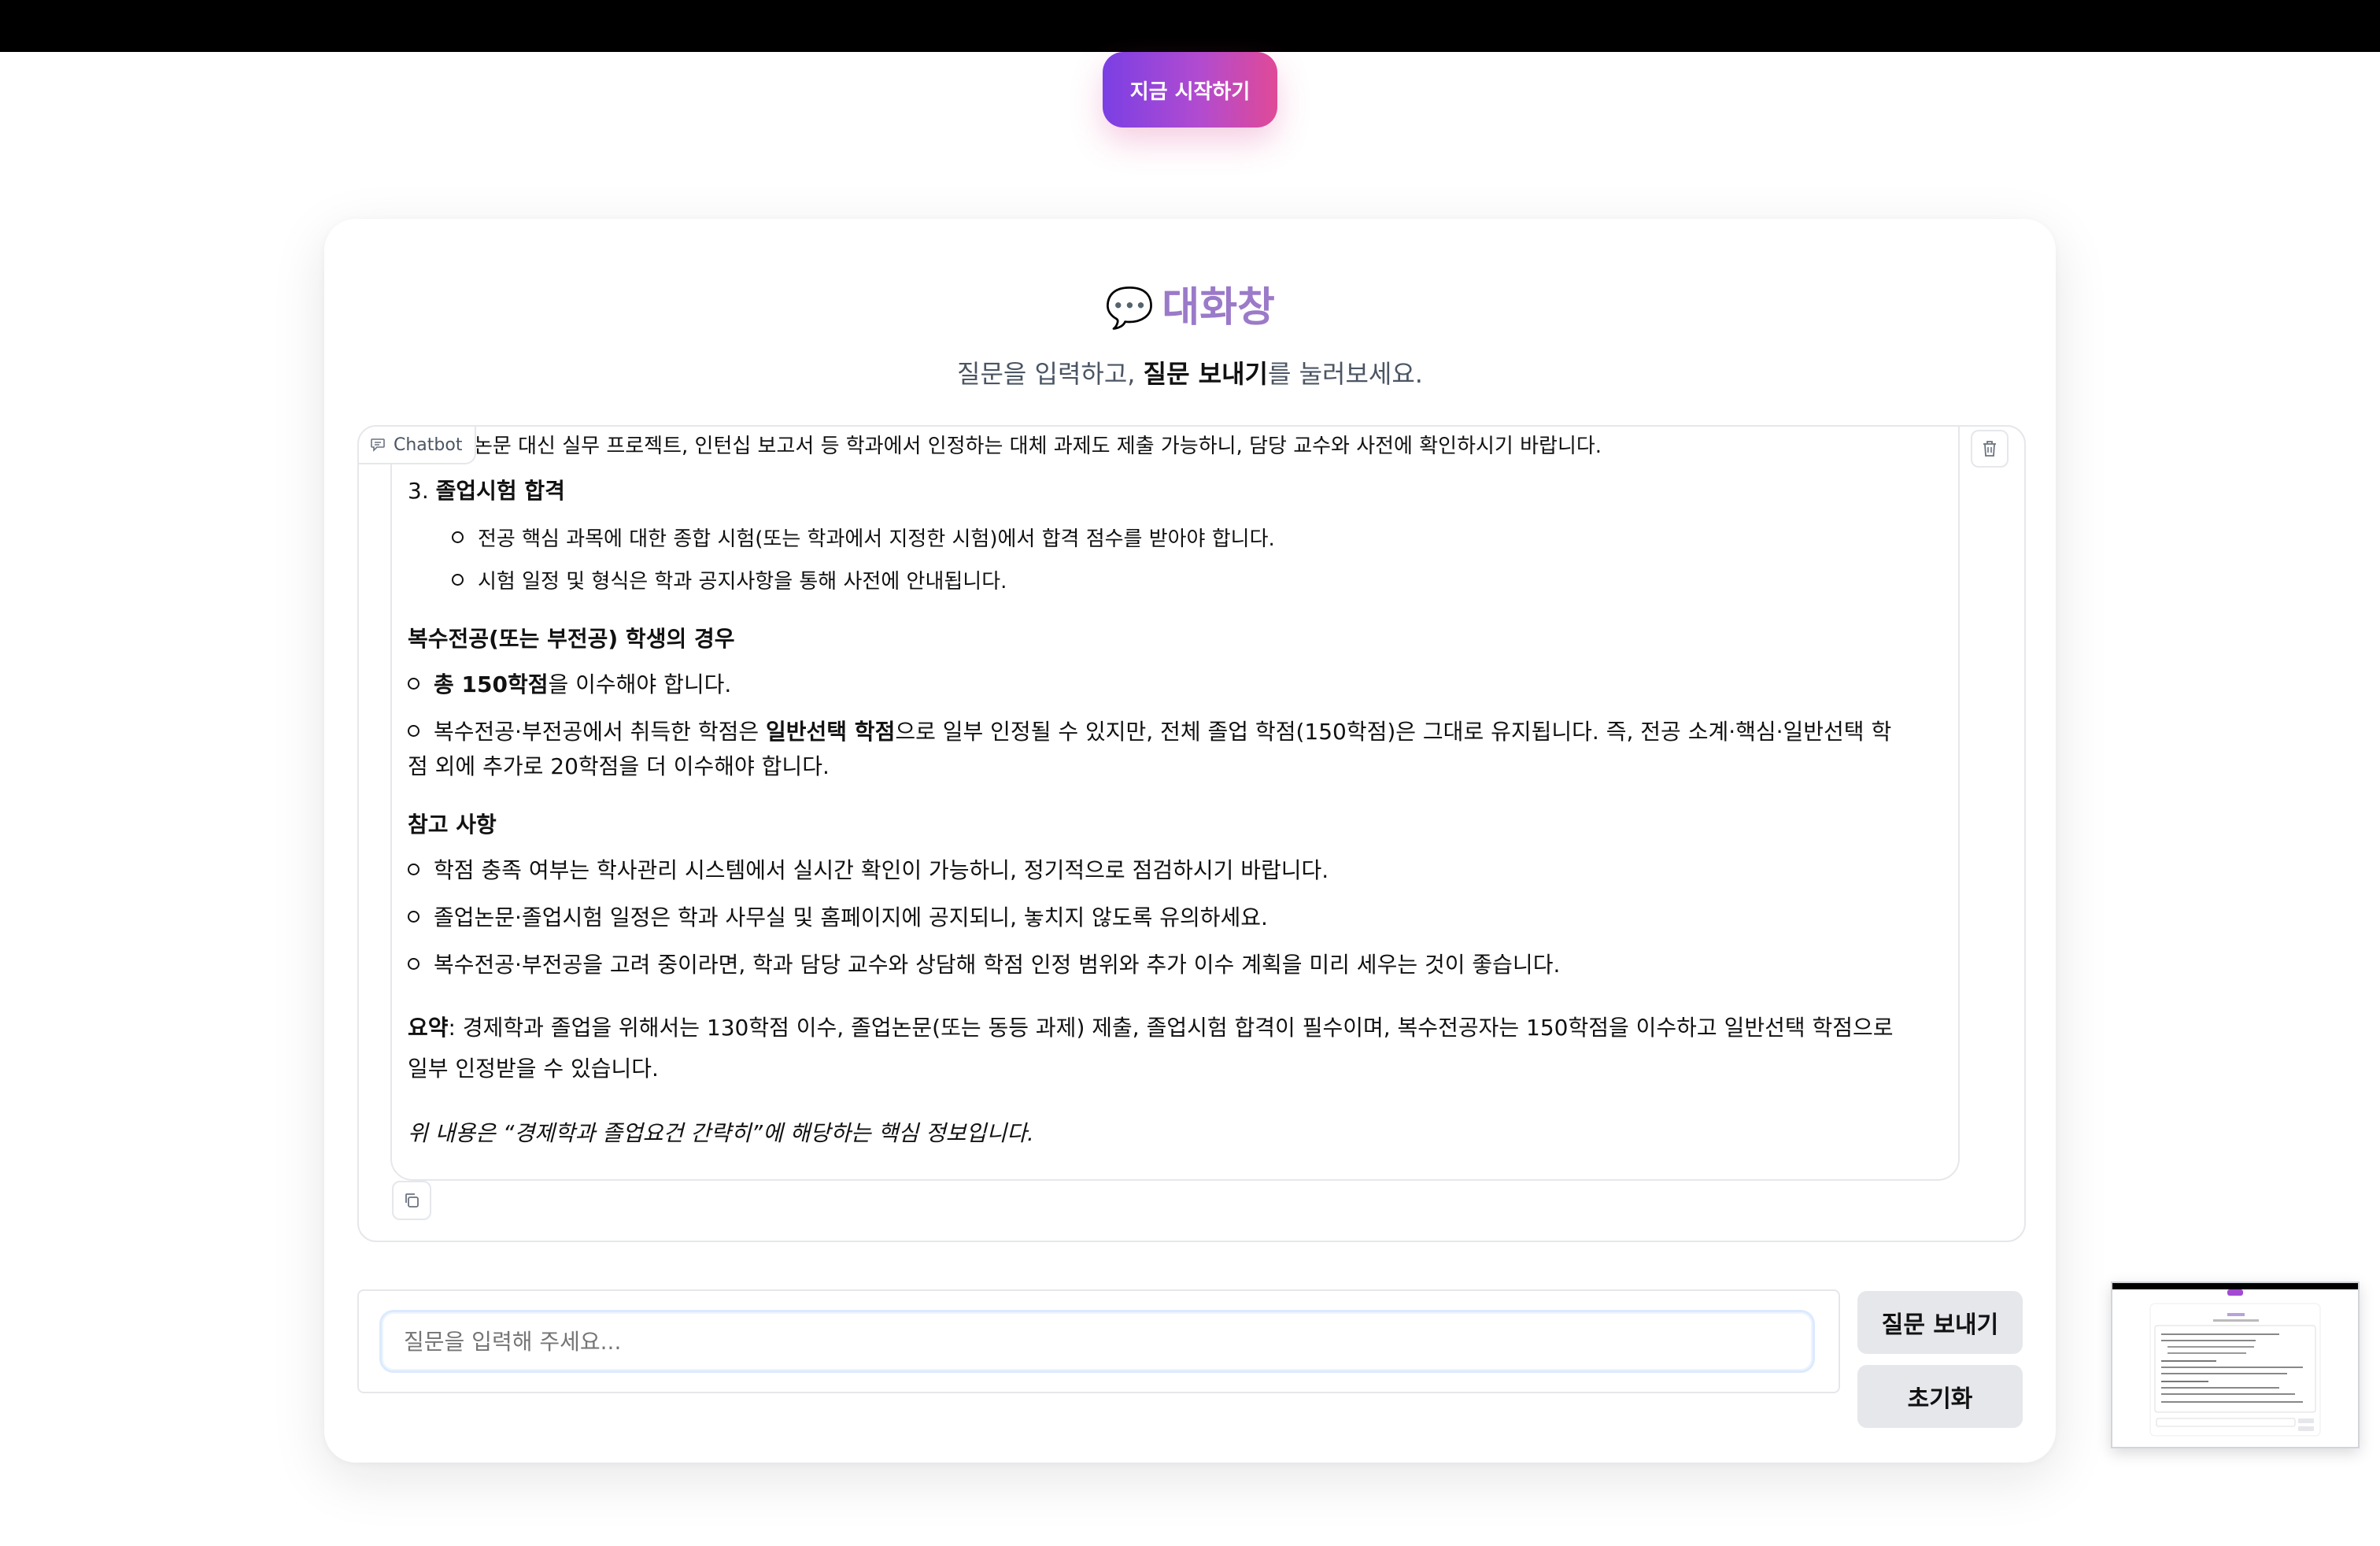  Describe the element at coordinates (422, 491) in the screenshot. I see `item-number: 3.` at that location.